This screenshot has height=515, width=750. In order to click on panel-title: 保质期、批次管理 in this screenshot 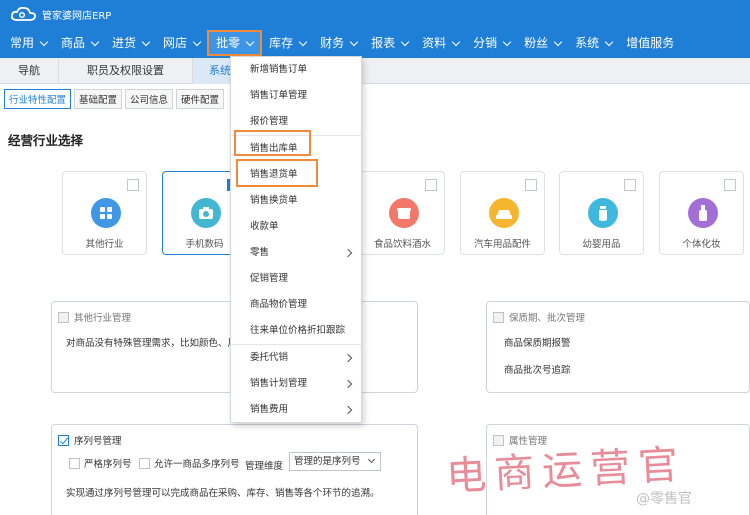, I will do `click(547, 318)`.